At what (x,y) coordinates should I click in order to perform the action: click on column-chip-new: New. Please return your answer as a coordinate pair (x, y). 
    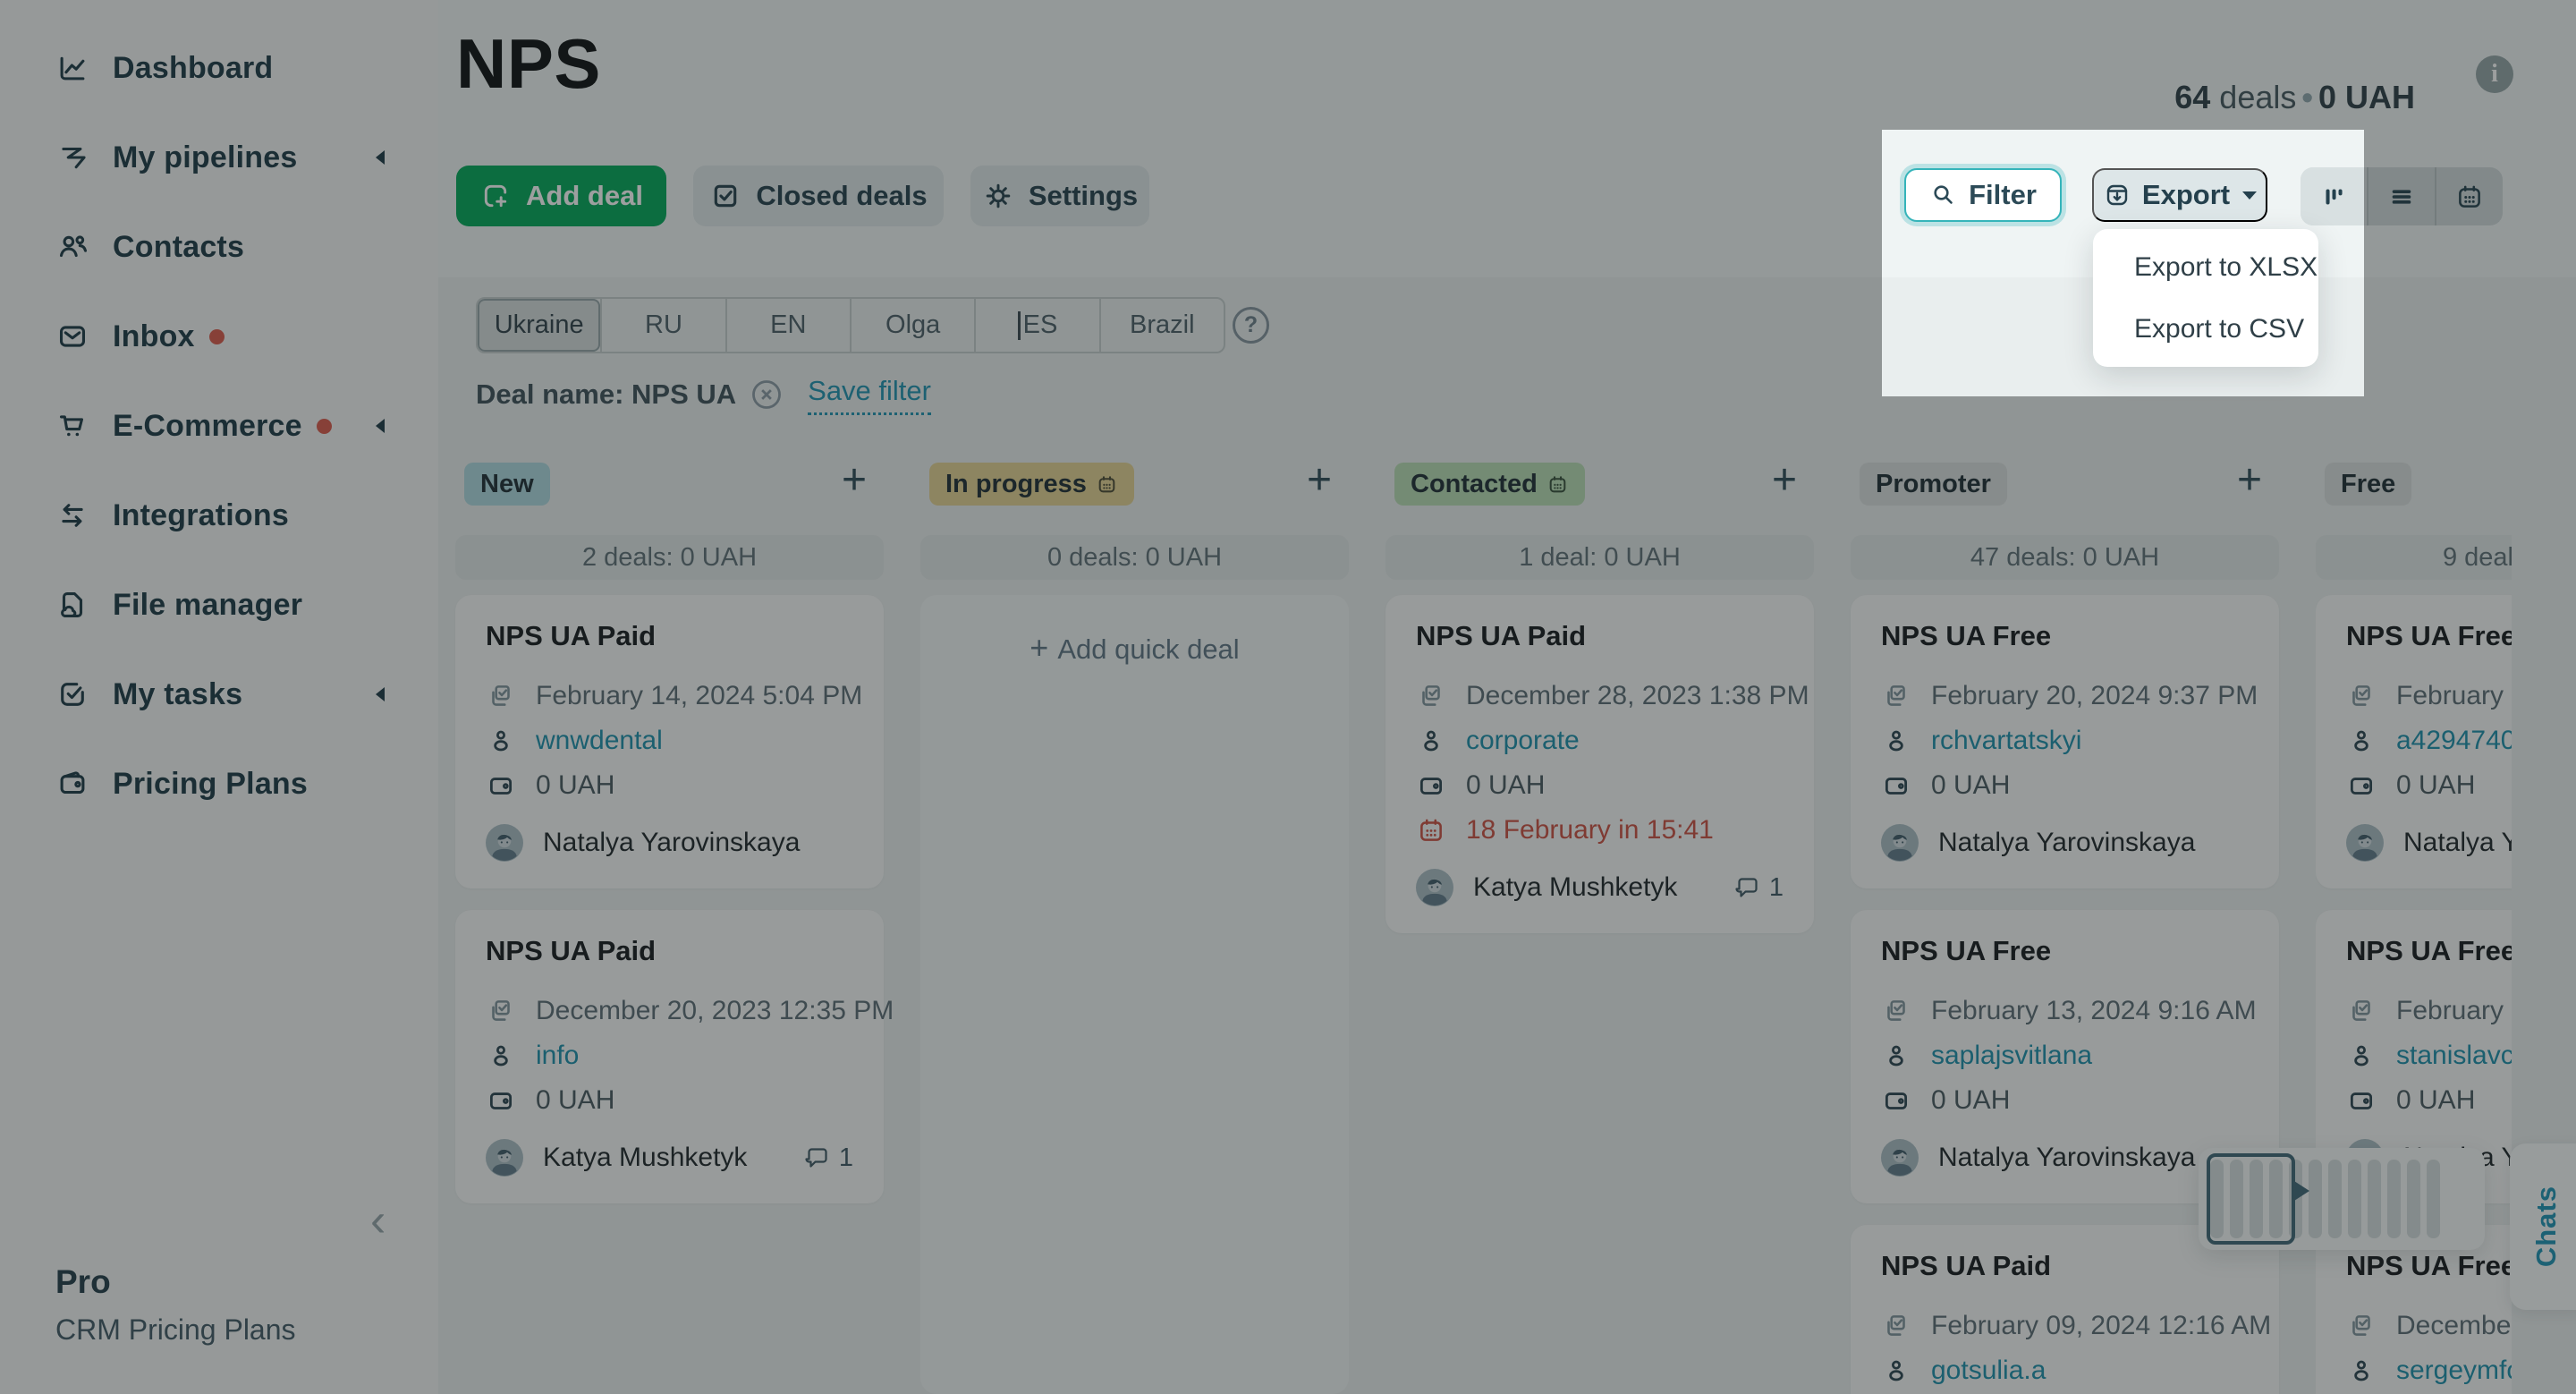
    Looking at the image, I should click on (507, 484).